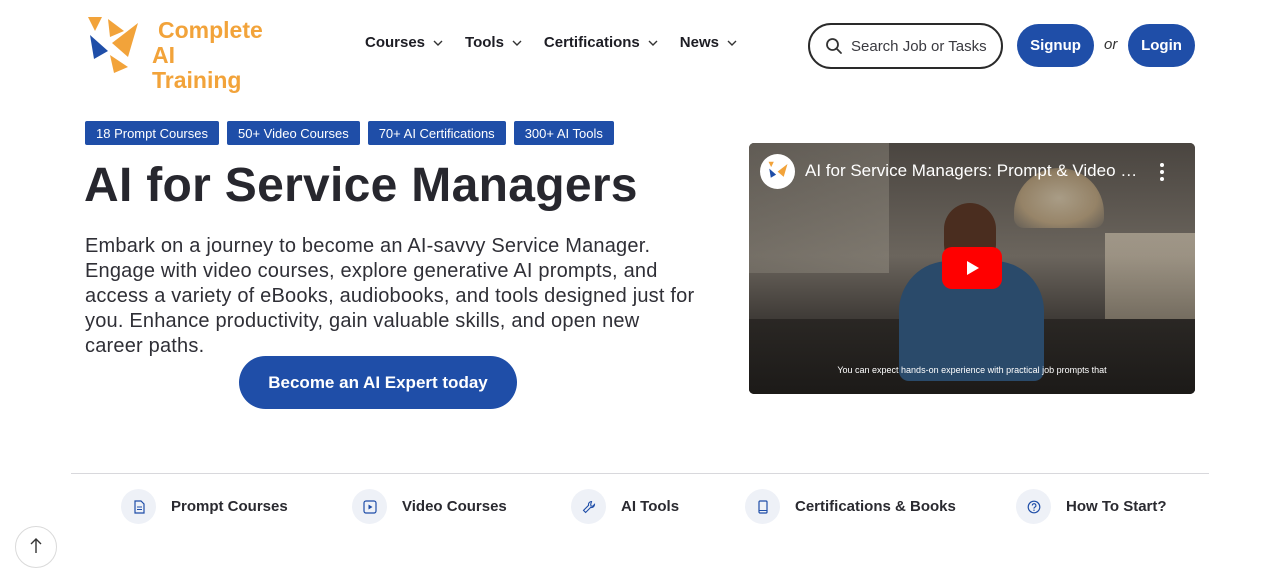 This screenshot has height=582, width=1280. I want to click on wrench-icon, so click(588, 506).